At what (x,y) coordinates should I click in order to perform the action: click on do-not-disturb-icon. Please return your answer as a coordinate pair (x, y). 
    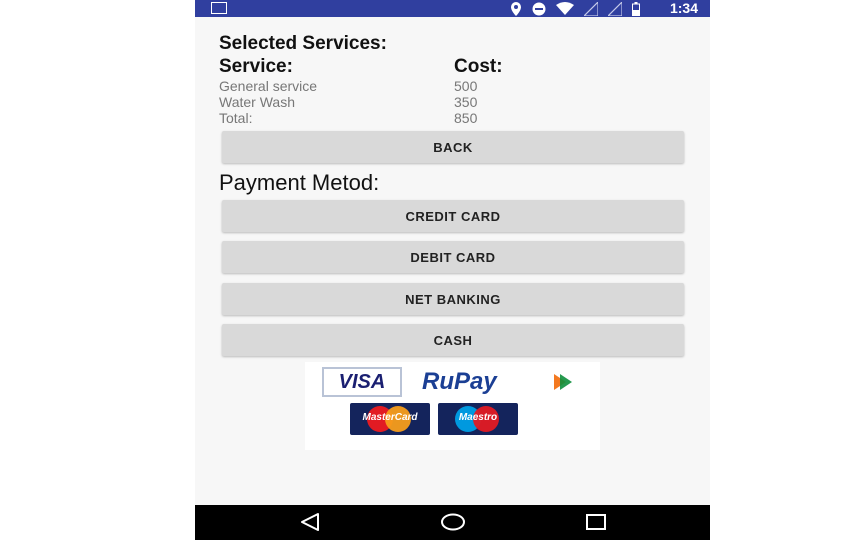
    Looking at the image, I should click on (539, 8).